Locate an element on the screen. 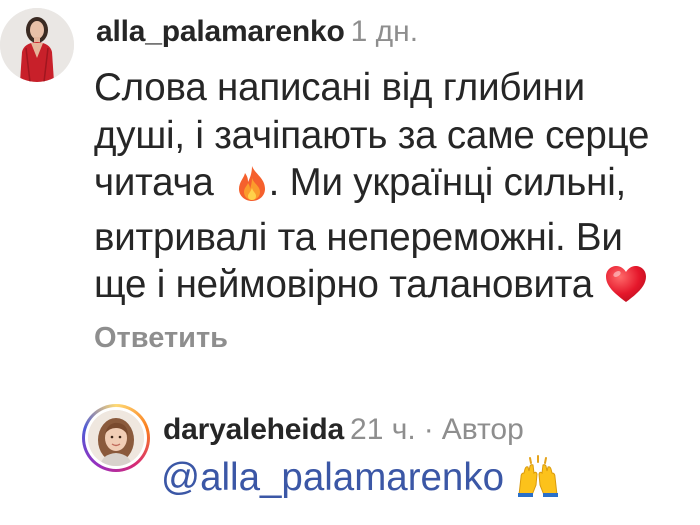  mention-link: @alla_palamarenko is located at coordinates (332, 477).